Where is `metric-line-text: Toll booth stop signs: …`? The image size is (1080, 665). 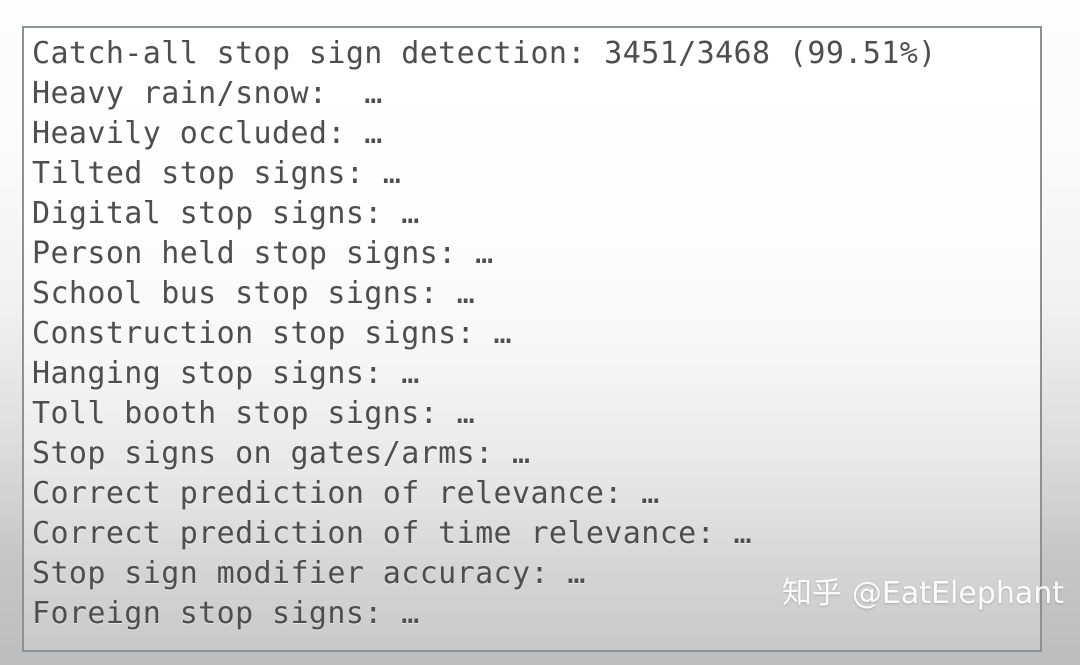
metric-line-text: Toll booth stop signs: … is located at coordinates (254, 413).